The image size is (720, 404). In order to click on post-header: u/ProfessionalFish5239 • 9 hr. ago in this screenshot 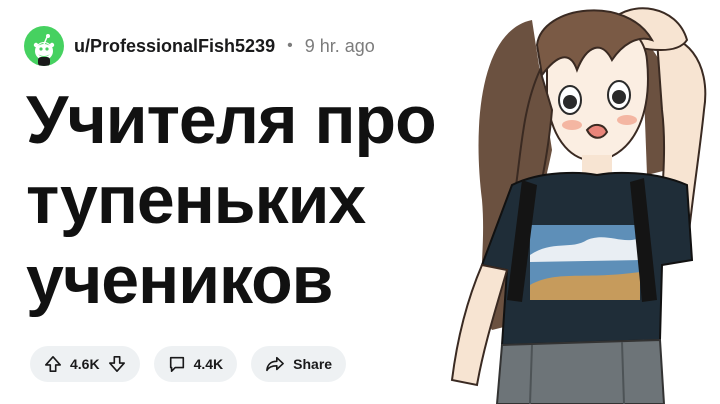, I will do `click(199, 46)`.